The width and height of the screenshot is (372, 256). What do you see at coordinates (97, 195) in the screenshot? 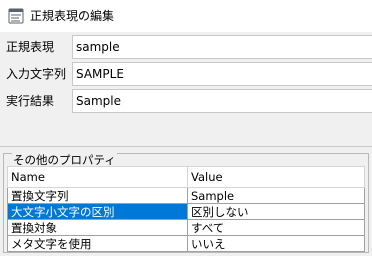
I see `property-name: 置換文字列` at bounding box center [97, 195].